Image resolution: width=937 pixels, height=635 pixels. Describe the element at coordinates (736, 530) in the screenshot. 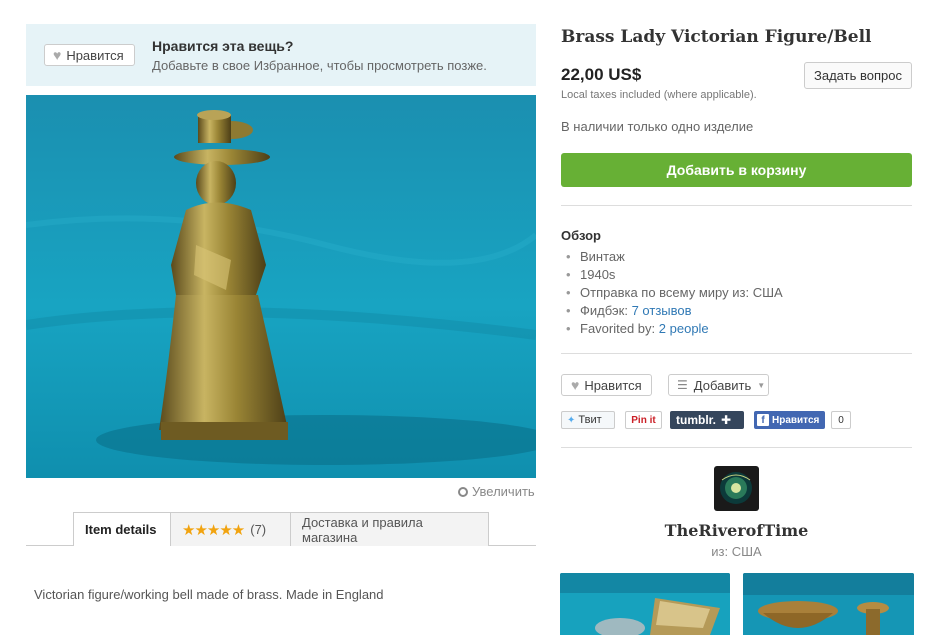

I see `shop-name: TheRiverofTime` at that location.